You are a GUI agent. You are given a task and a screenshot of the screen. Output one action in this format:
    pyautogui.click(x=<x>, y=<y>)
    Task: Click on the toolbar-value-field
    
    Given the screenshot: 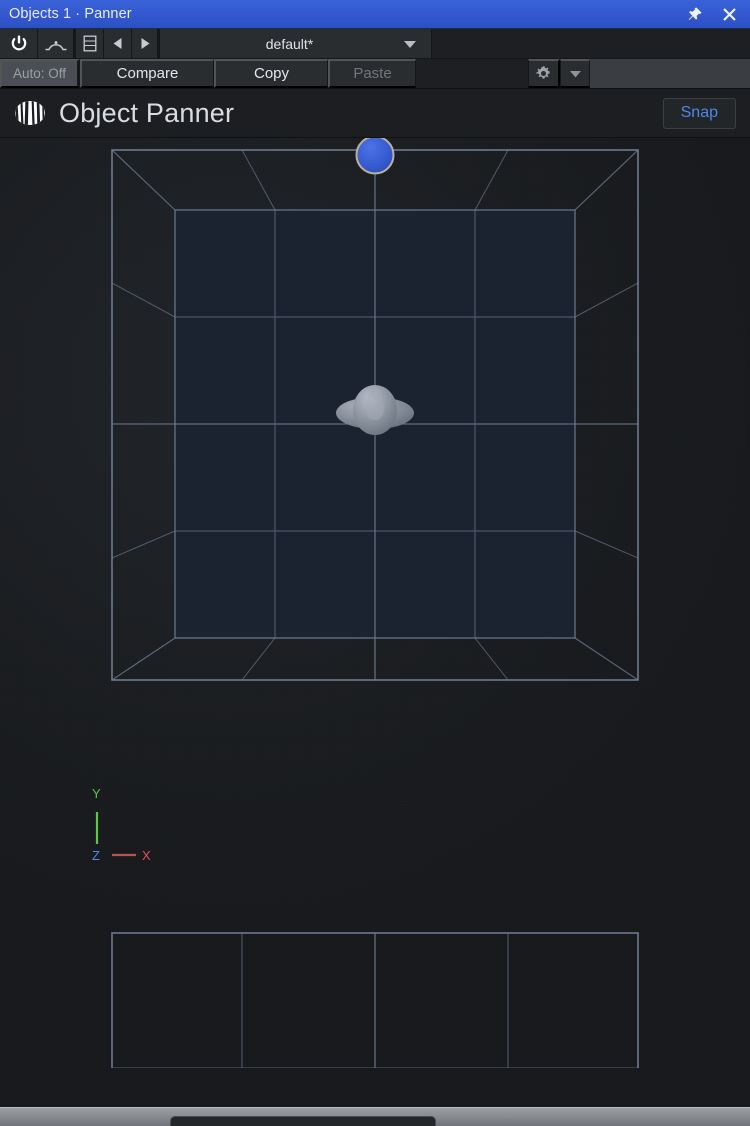 What is the action you would take?
    pyautogui.click(x=670, y=73)
    